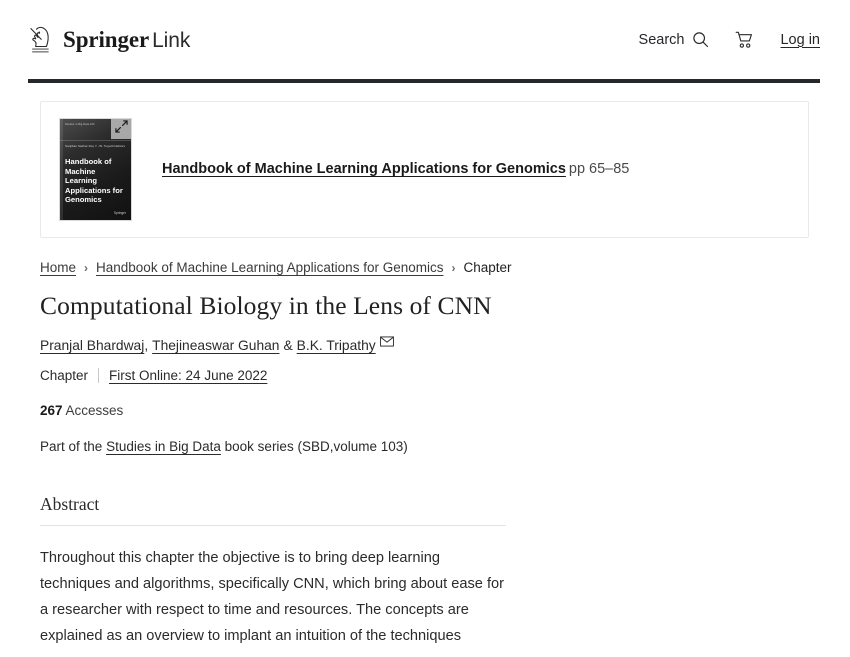 This screenshot has width=850, height=657. Describe the element at coordinates (729, 40) in the screenshot. I see `header-actions: Search Log in` at that location.